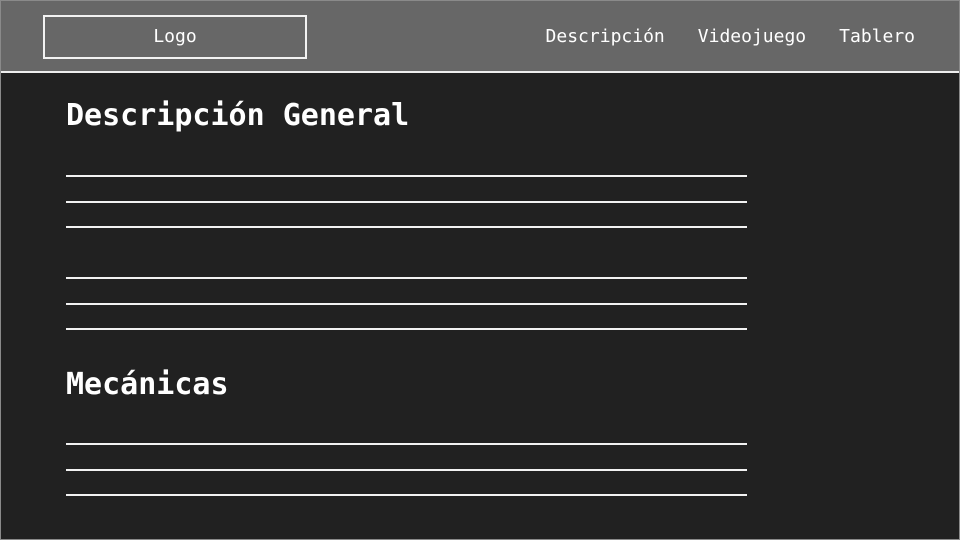  What do you see at coordinates (752, 37) in the screenshot?
I see `nav-link-videojuego: Videojuego` at bounding box center [752, 37].